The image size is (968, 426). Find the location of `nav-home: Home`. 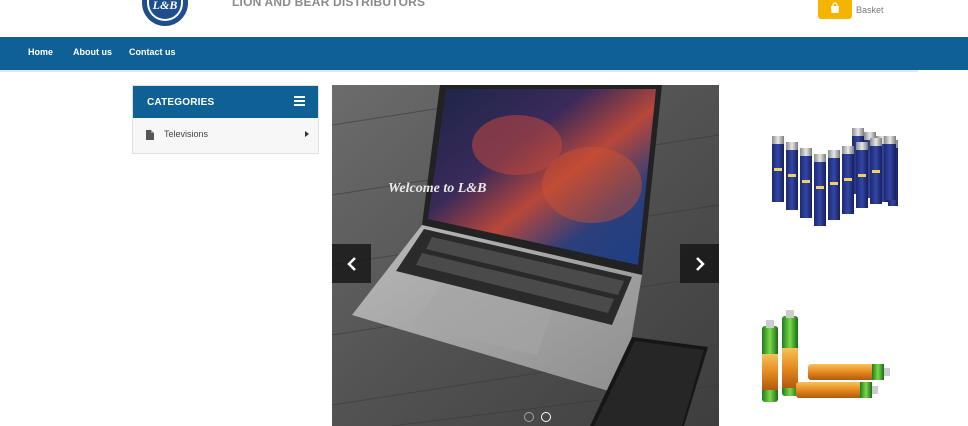

nav-home: Home is located at coordinates (40, 52).